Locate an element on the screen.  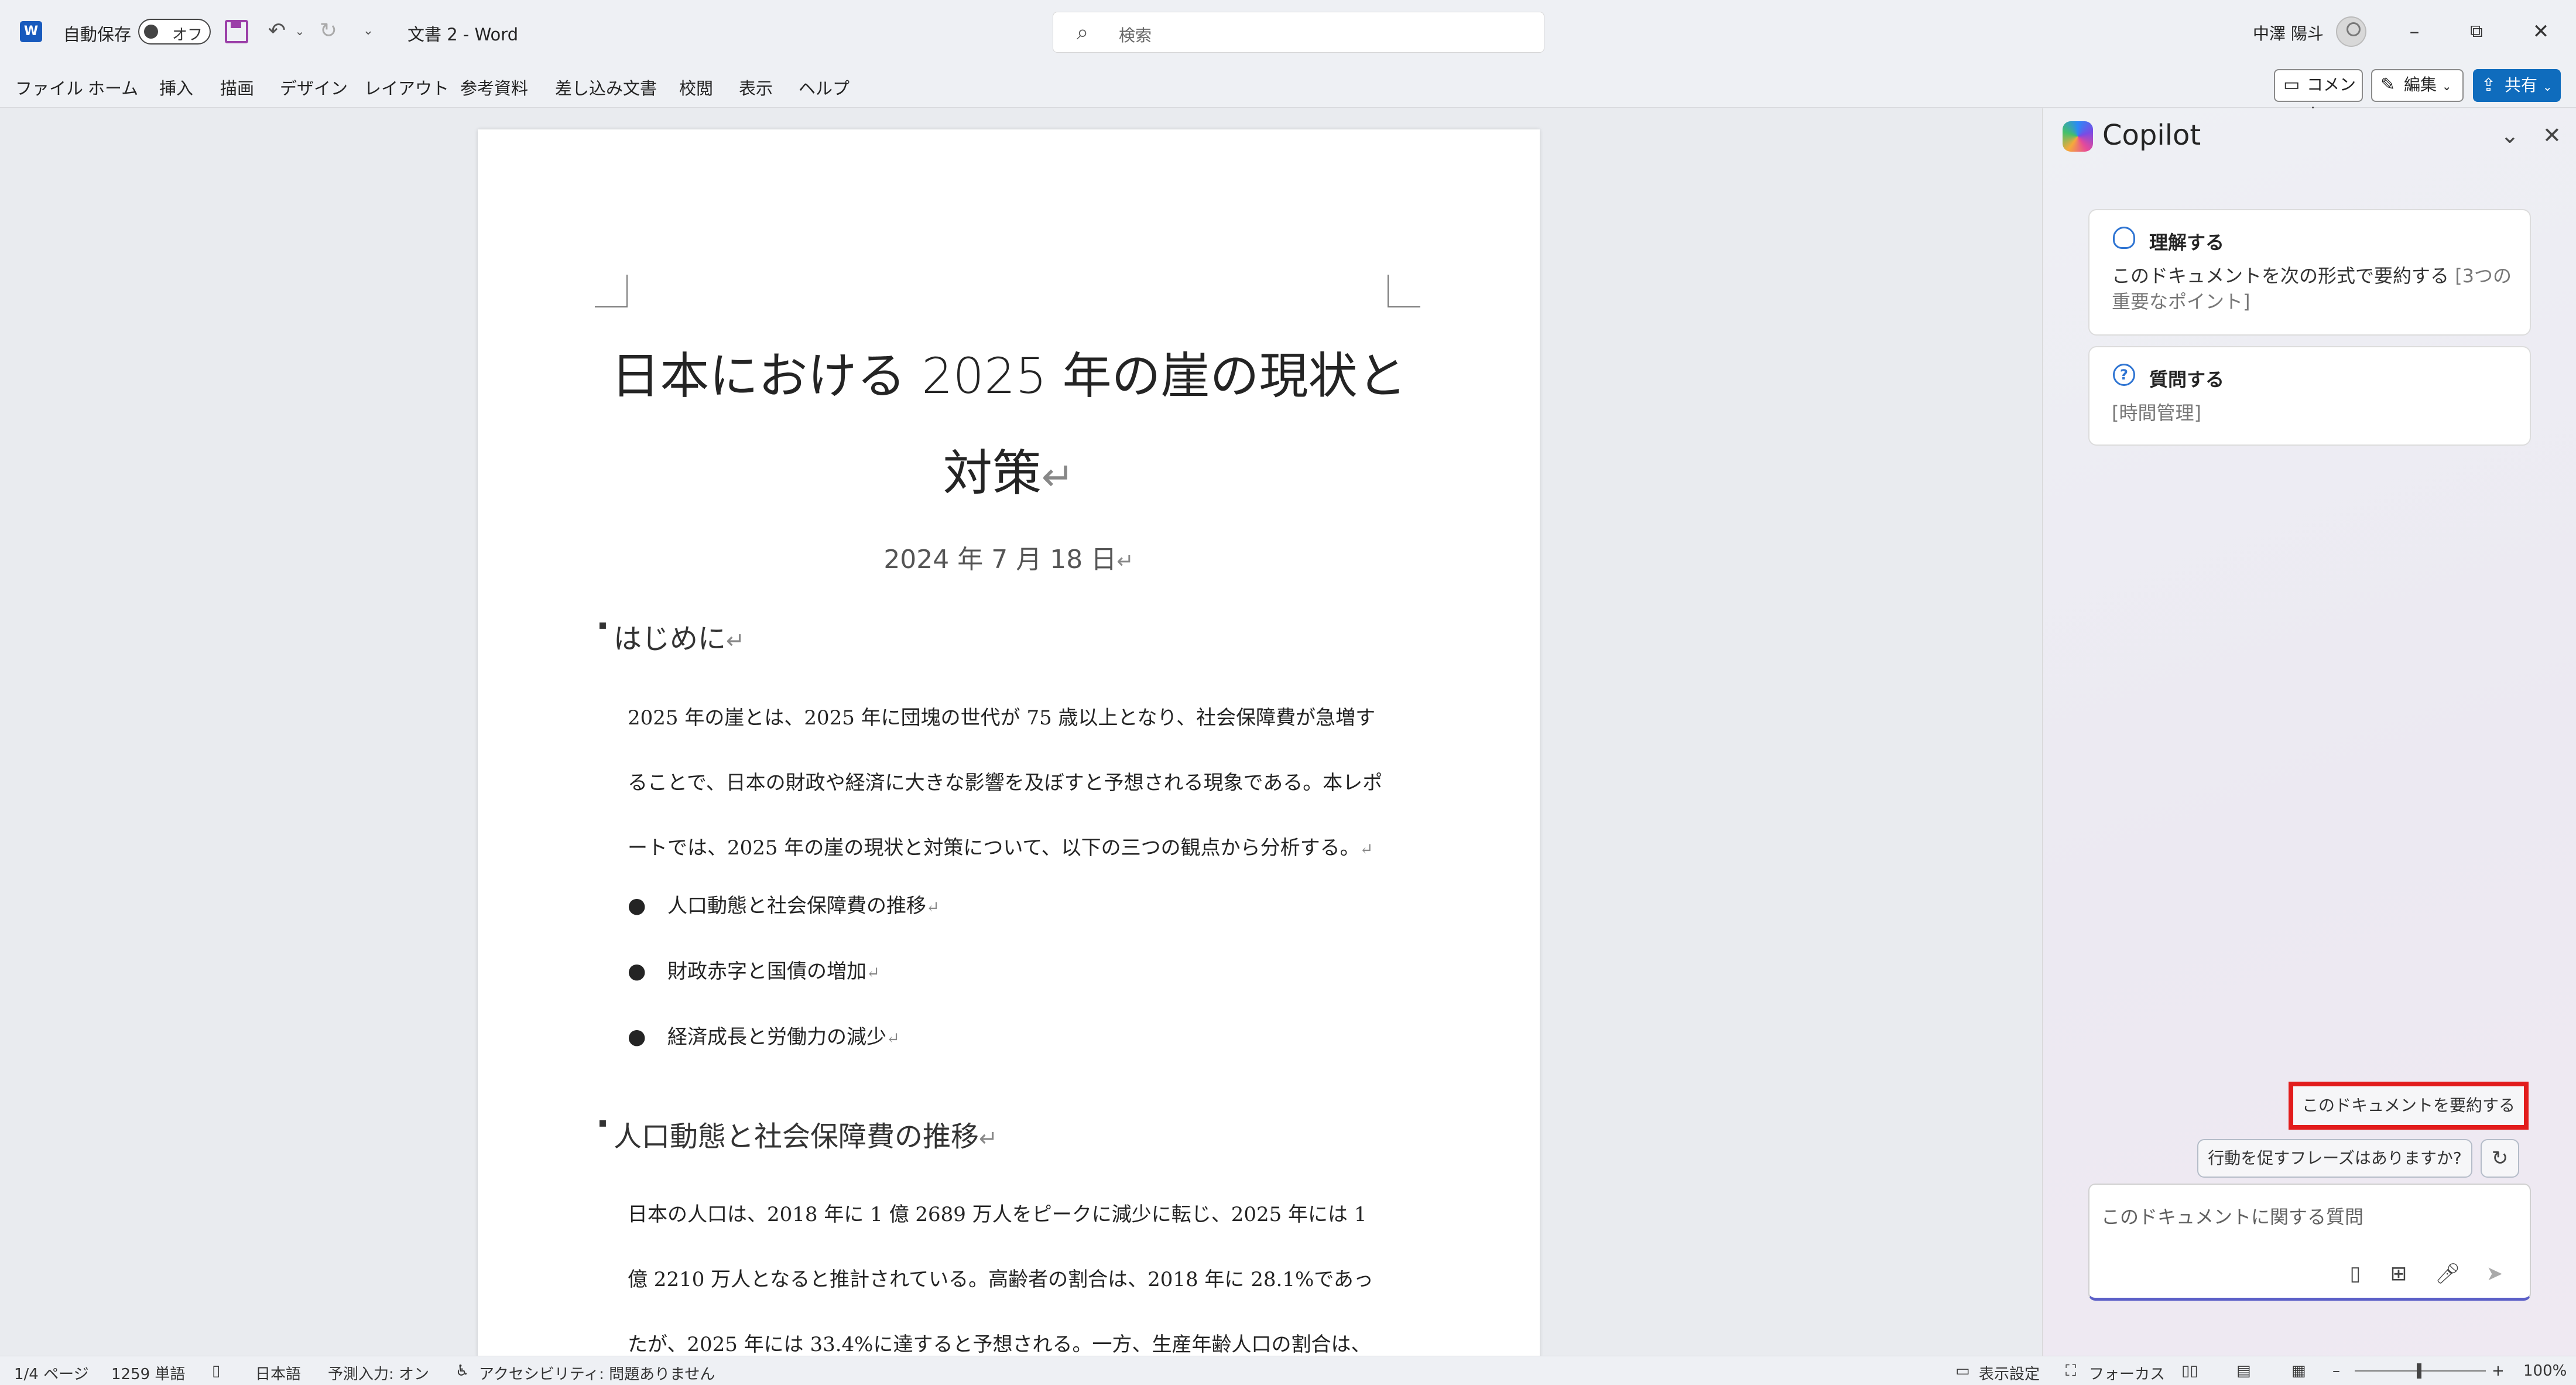
page-count: 1/4 ページ is located at coordinates (51, 1373).